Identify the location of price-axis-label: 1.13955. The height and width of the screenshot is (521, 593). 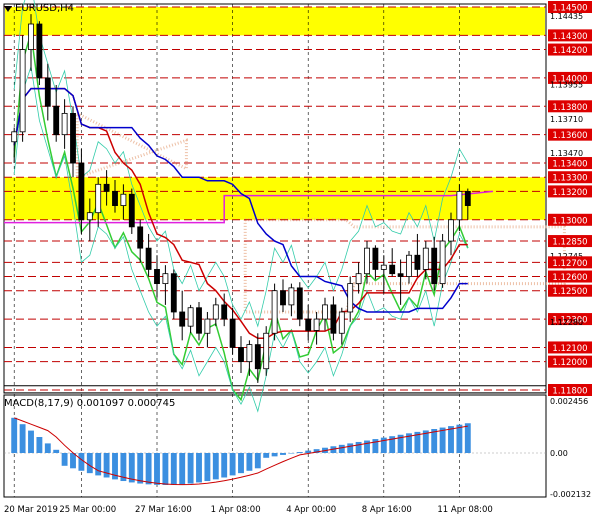
(566, 84).